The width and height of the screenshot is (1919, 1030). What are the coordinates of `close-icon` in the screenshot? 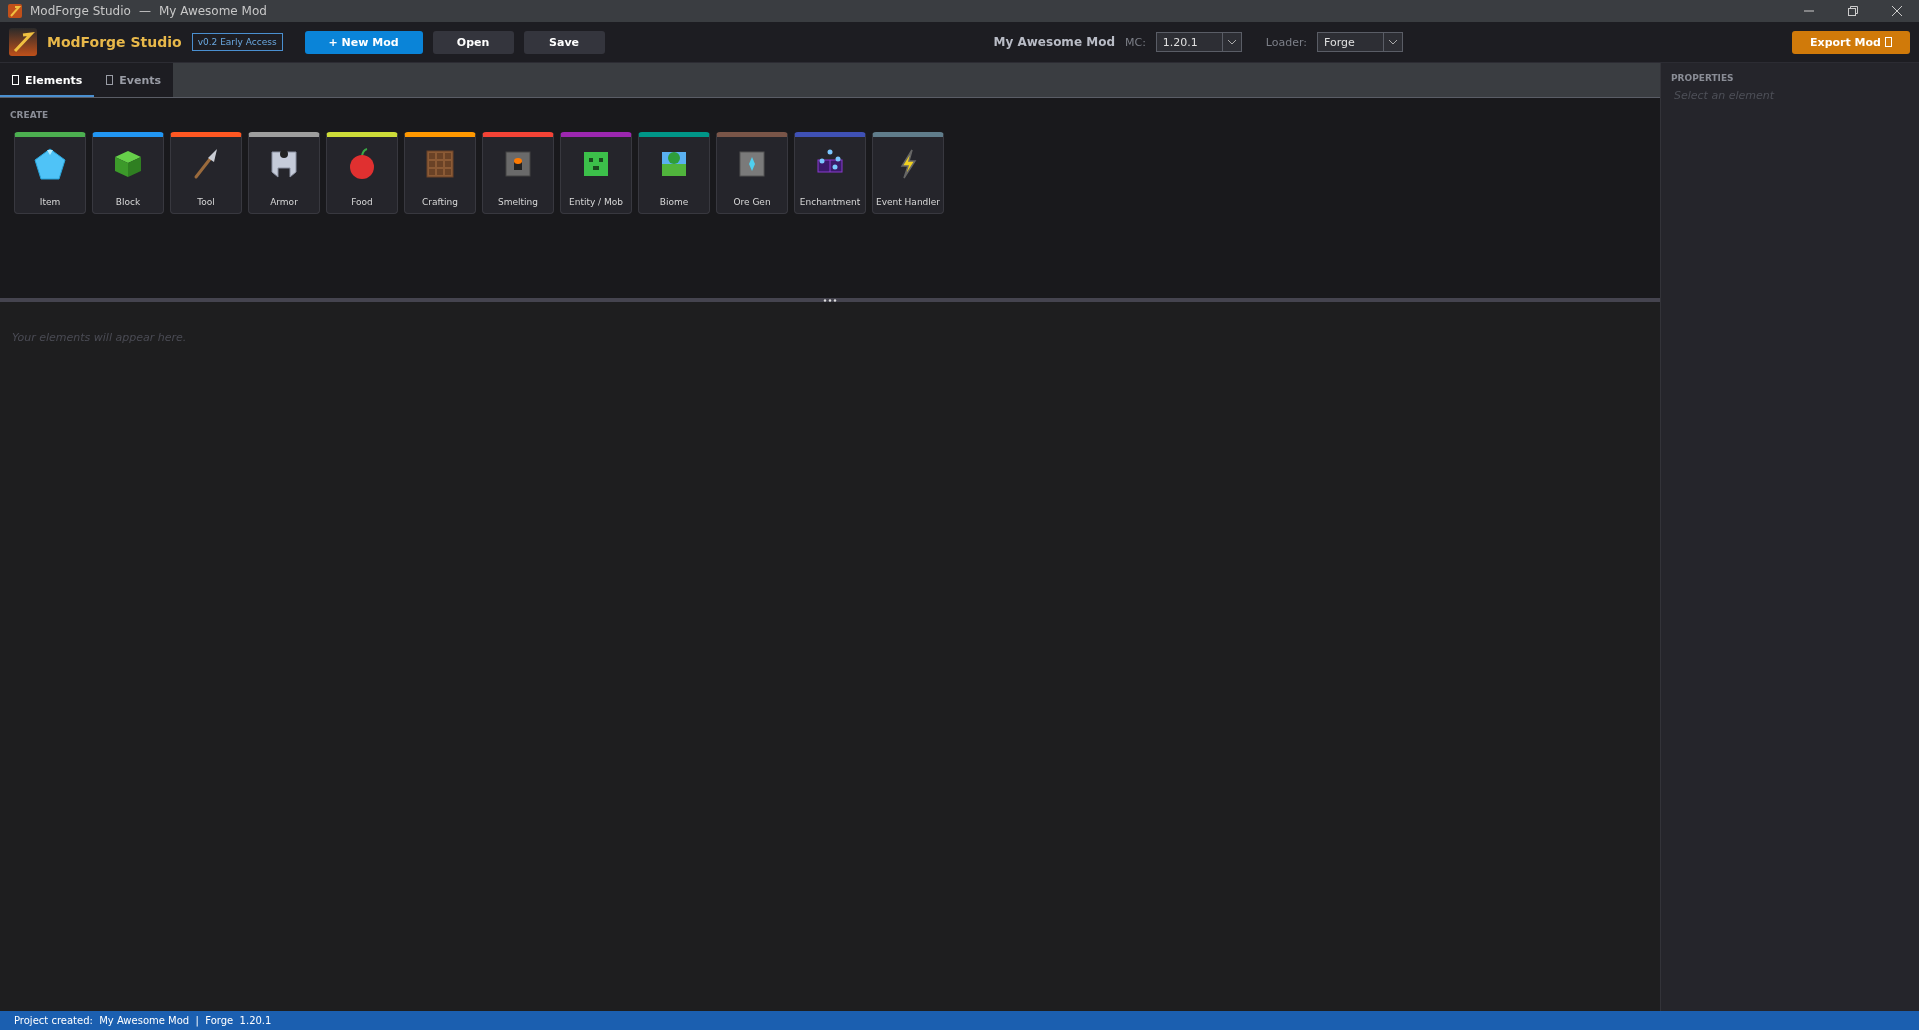 It's located at (1897, 11).